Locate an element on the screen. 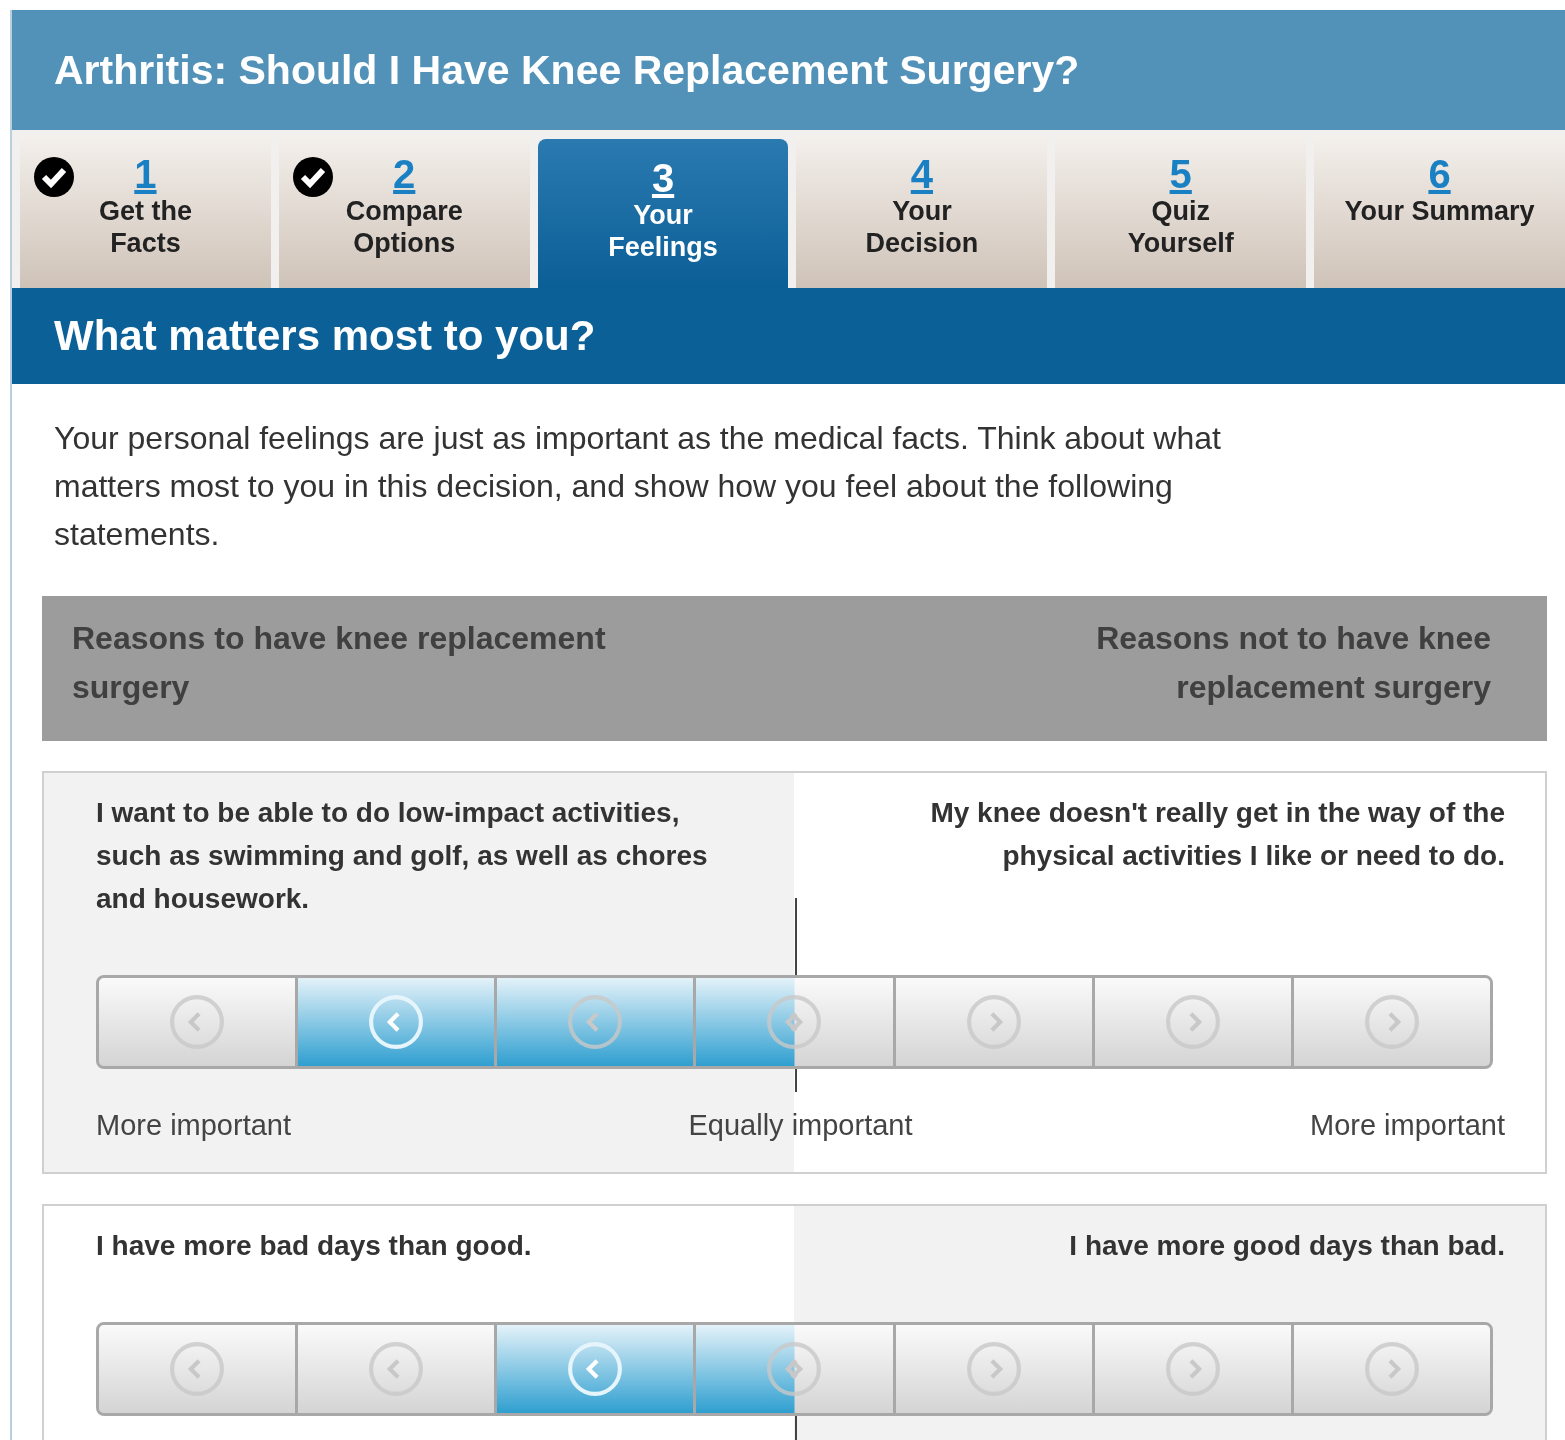 Image resolution: width=1565 pixels, height=1440 pixels. step-number: 6 is located at coordinates (1439, 174).